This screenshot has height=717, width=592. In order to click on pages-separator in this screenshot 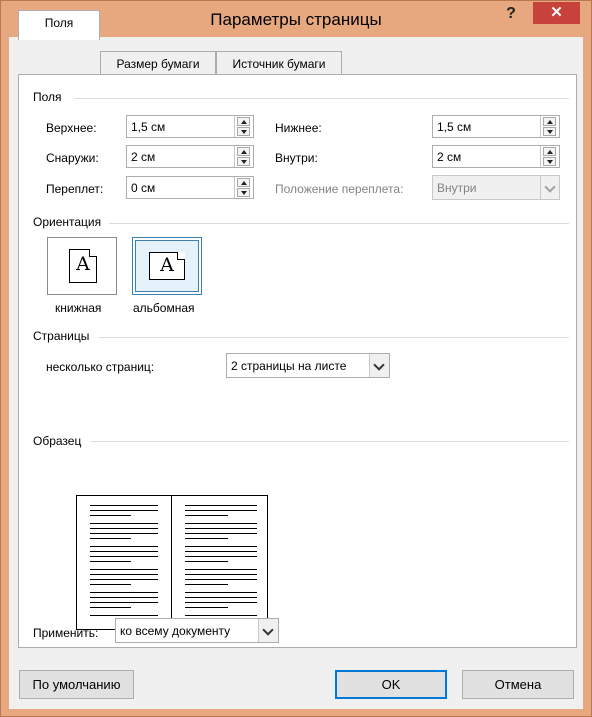, I will do `click(334, 337)`.